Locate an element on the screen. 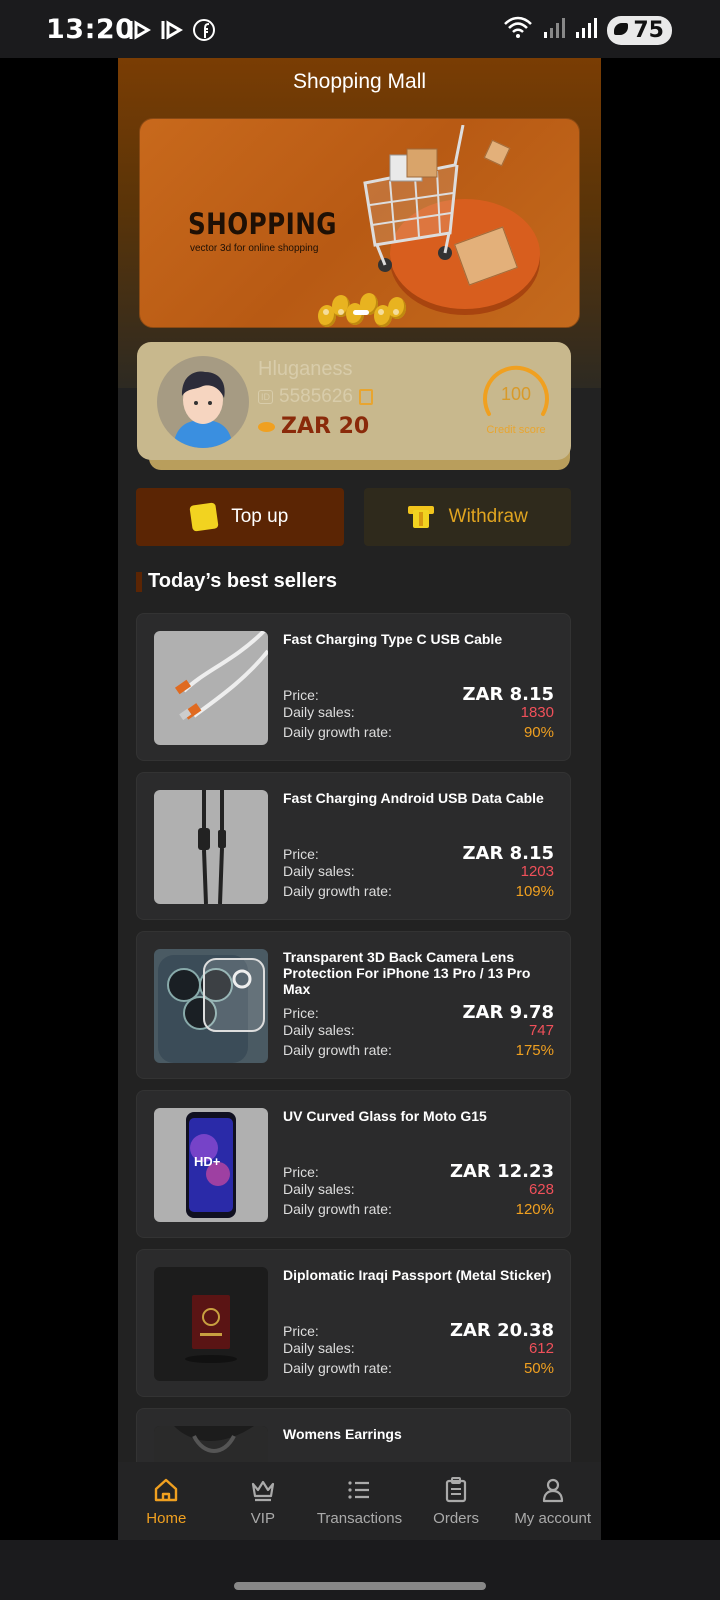 The width and height of the screenshot is (720, 1600). copy-icon is located at coordinates (365, 397).